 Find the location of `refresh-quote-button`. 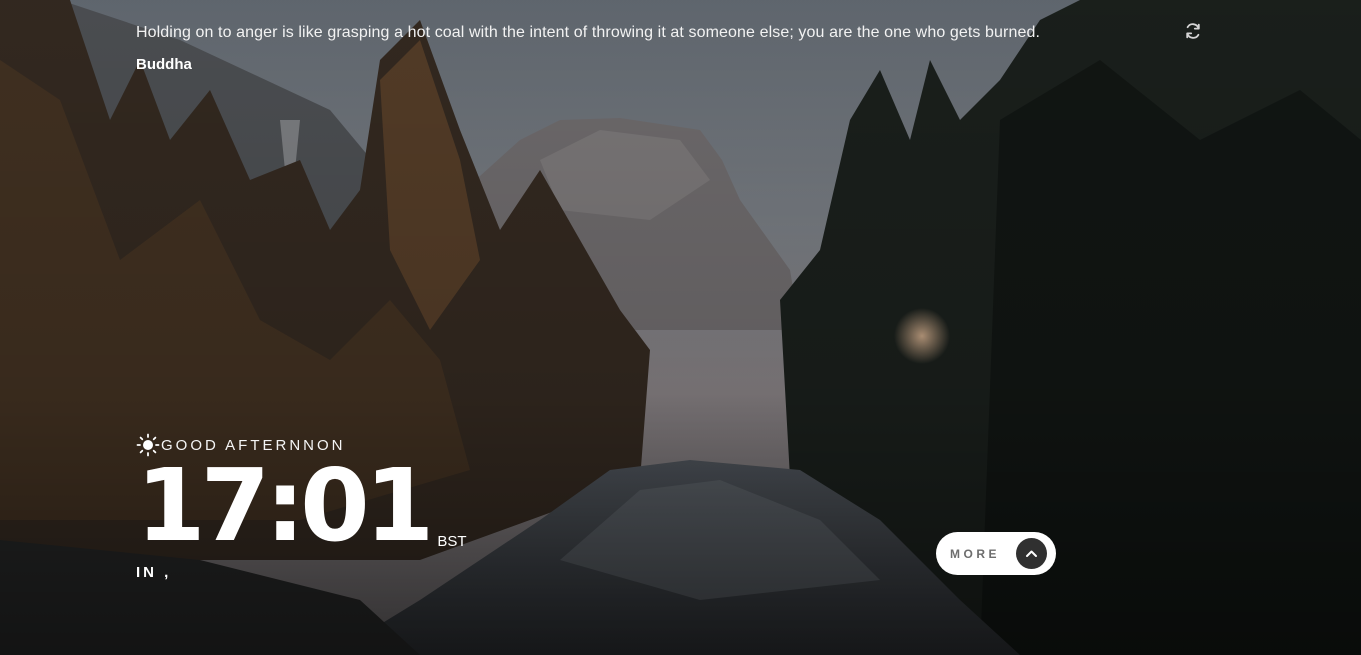

refresh-quote-button is located at coordinates (1193, 31).